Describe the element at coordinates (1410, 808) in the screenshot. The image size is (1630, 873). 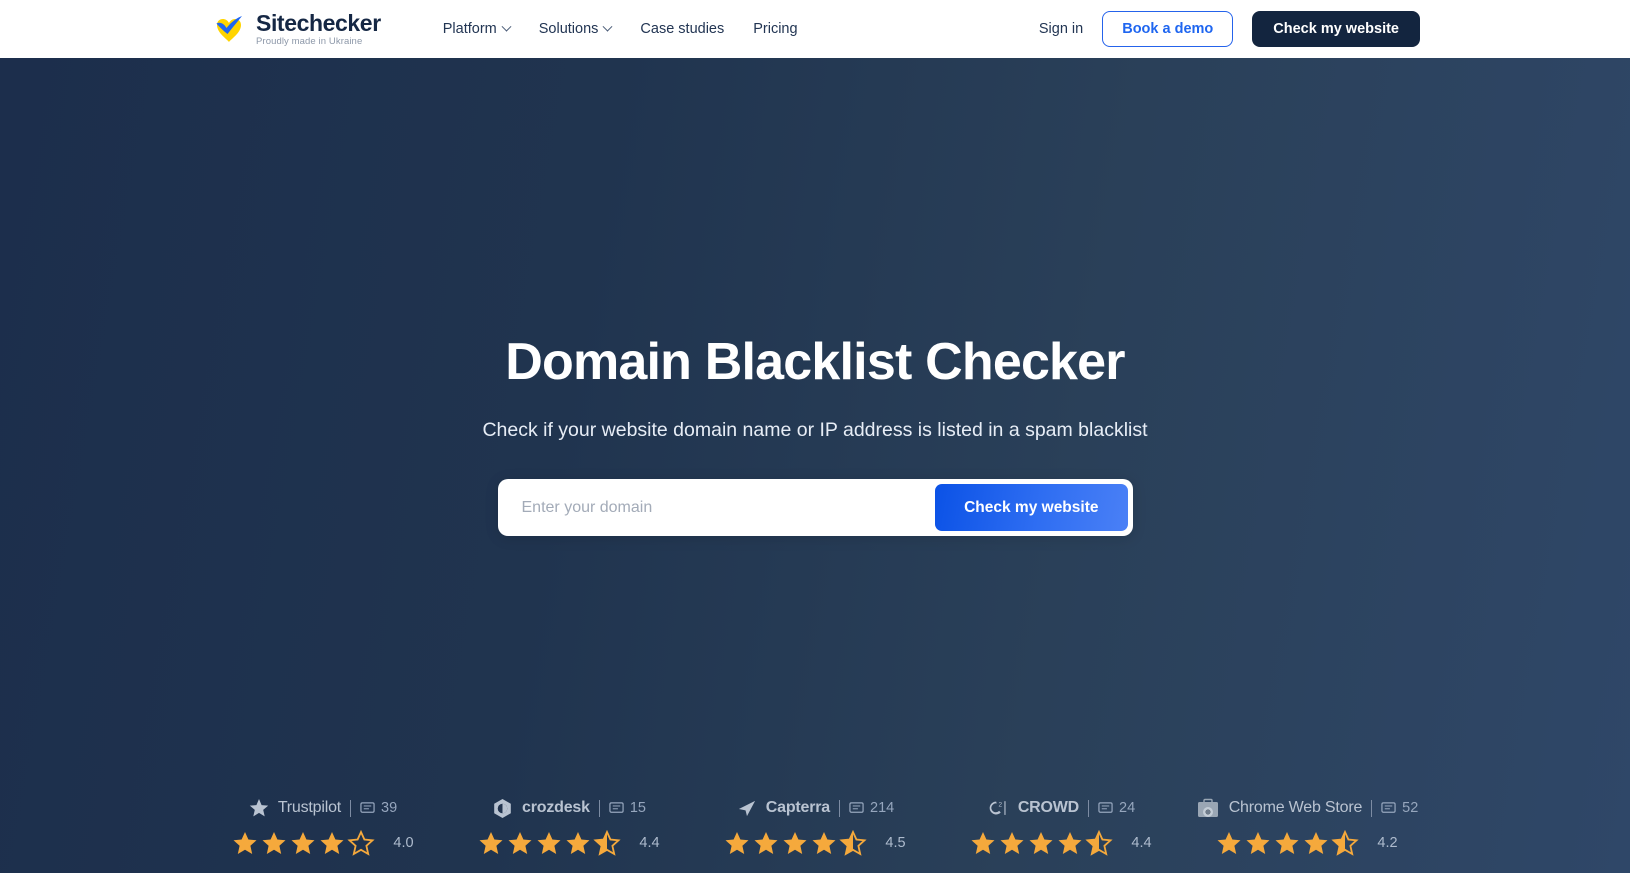
I see `review-count-value: 52` at that location.